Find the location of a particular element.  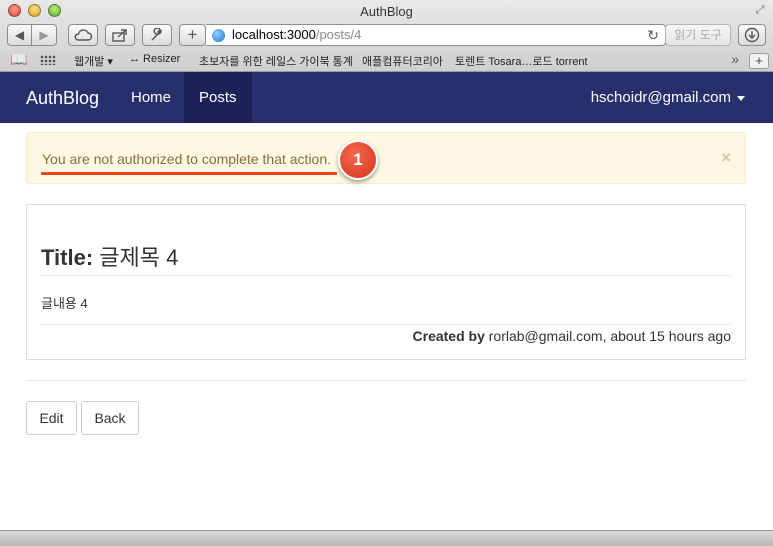

fullscreen-icon: ⤢ is located at coordinates (760, 10).